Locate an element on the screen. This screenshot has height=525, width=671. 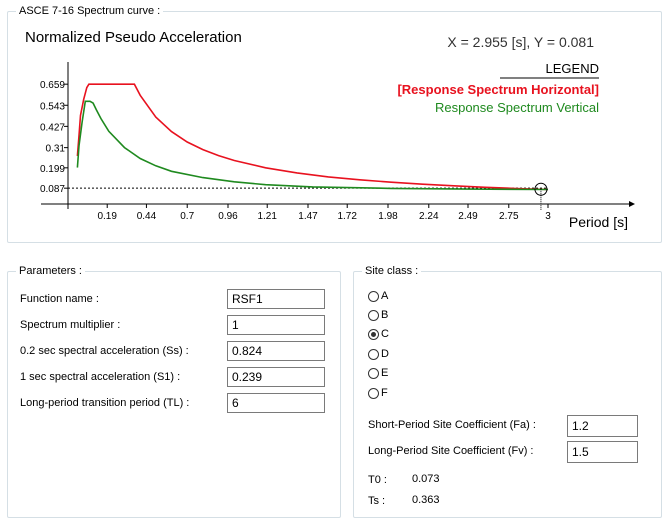
t0-value: 0.073 is located at coordinates (426, 479).